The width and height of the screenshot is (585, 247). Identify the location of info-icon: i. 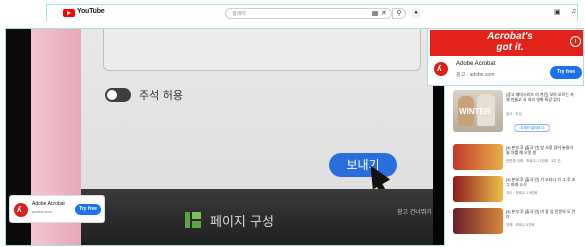
(575, 41).